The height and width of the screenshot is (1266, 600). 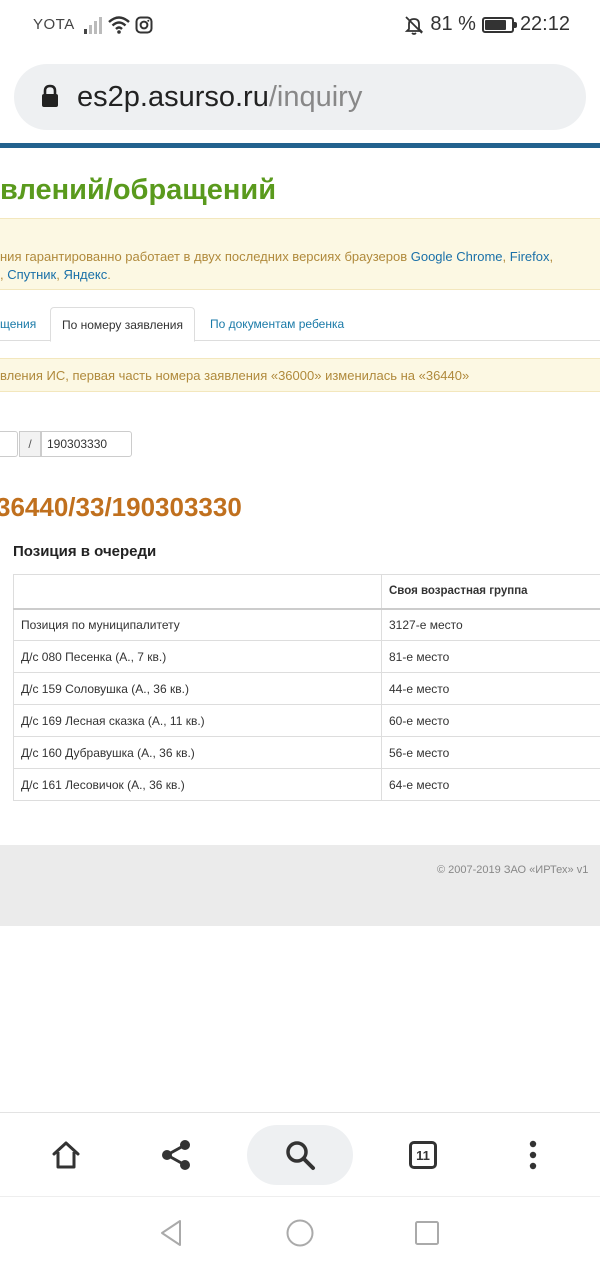 I want to click on home-button, so click(x=66, y=1155).